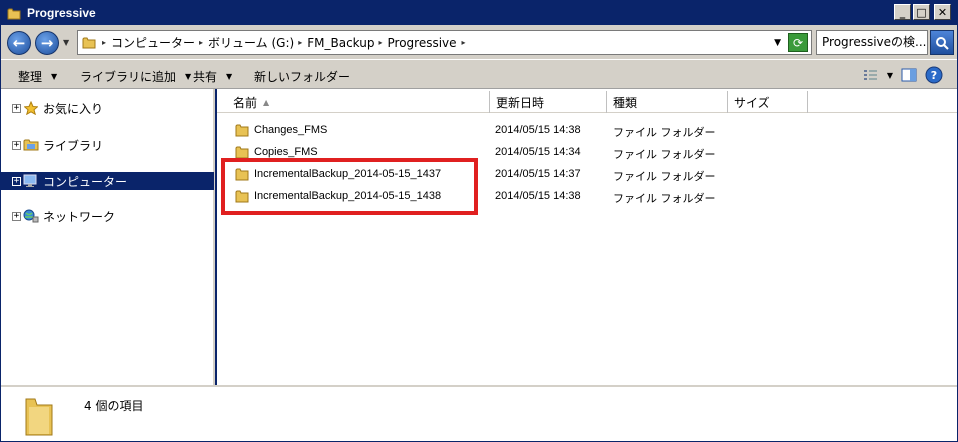 The height and width of the screenshot is (442, 958). Describe the element at coordinates (942, 12) in the screenshot. I see `close-button: ✕` at that location.